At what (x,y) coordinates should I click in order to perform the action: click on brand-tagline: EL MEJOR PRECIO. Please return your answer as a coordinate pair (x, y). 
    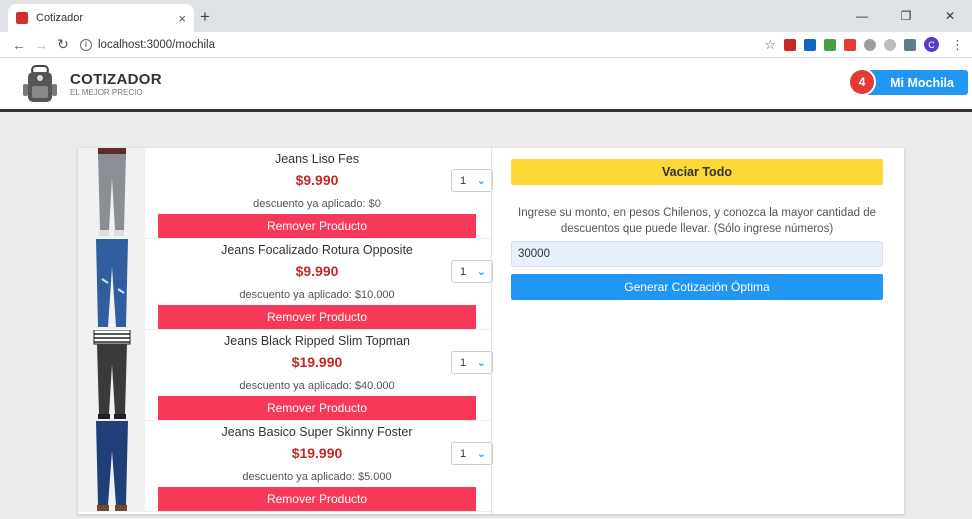
    Looking at the image, I should click on (106, 92).